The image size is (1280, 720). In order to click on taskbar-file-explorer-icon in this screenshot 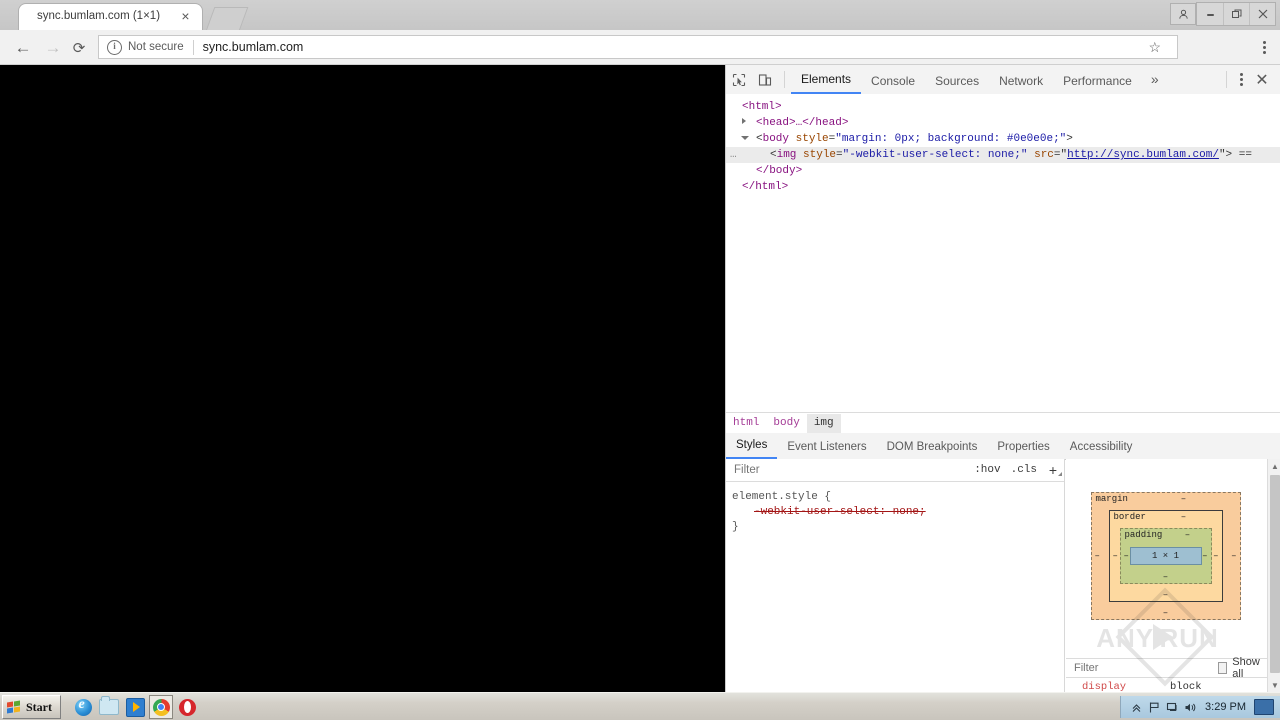, I will do `click(109, 707)`.